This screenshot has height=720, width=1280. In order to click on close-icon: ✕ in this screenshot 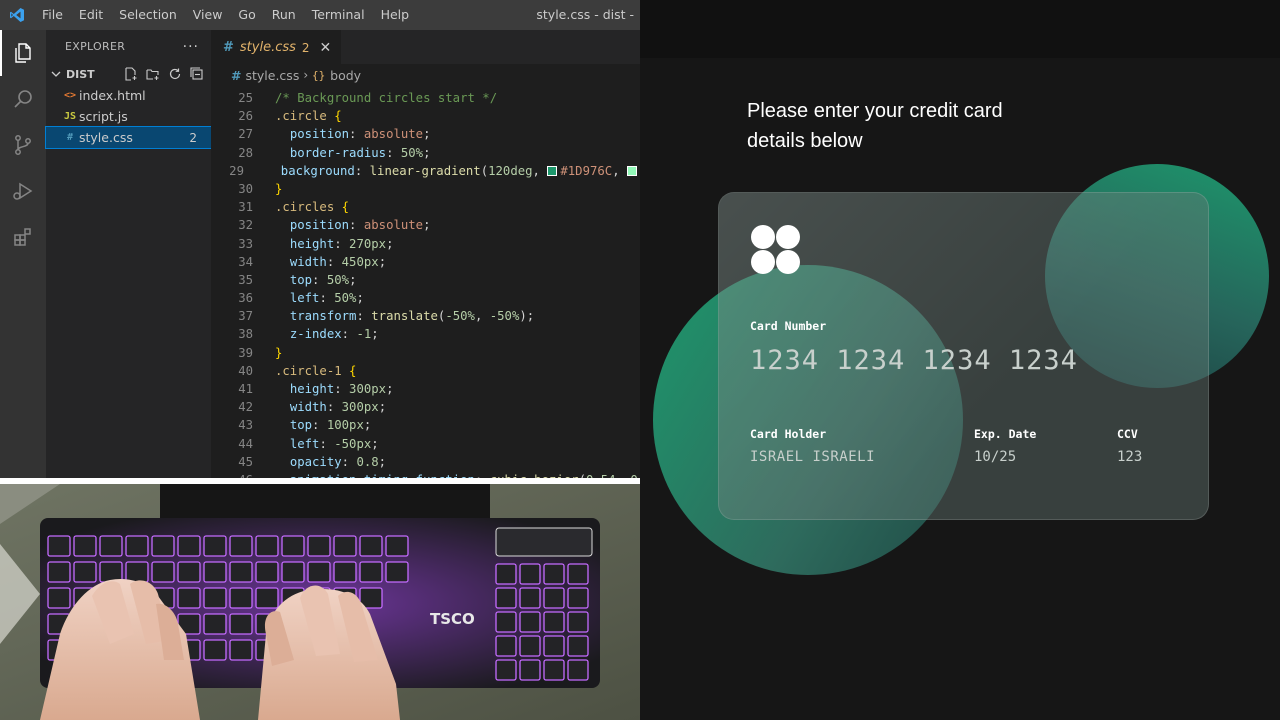, I will do `click(326, 48)`.